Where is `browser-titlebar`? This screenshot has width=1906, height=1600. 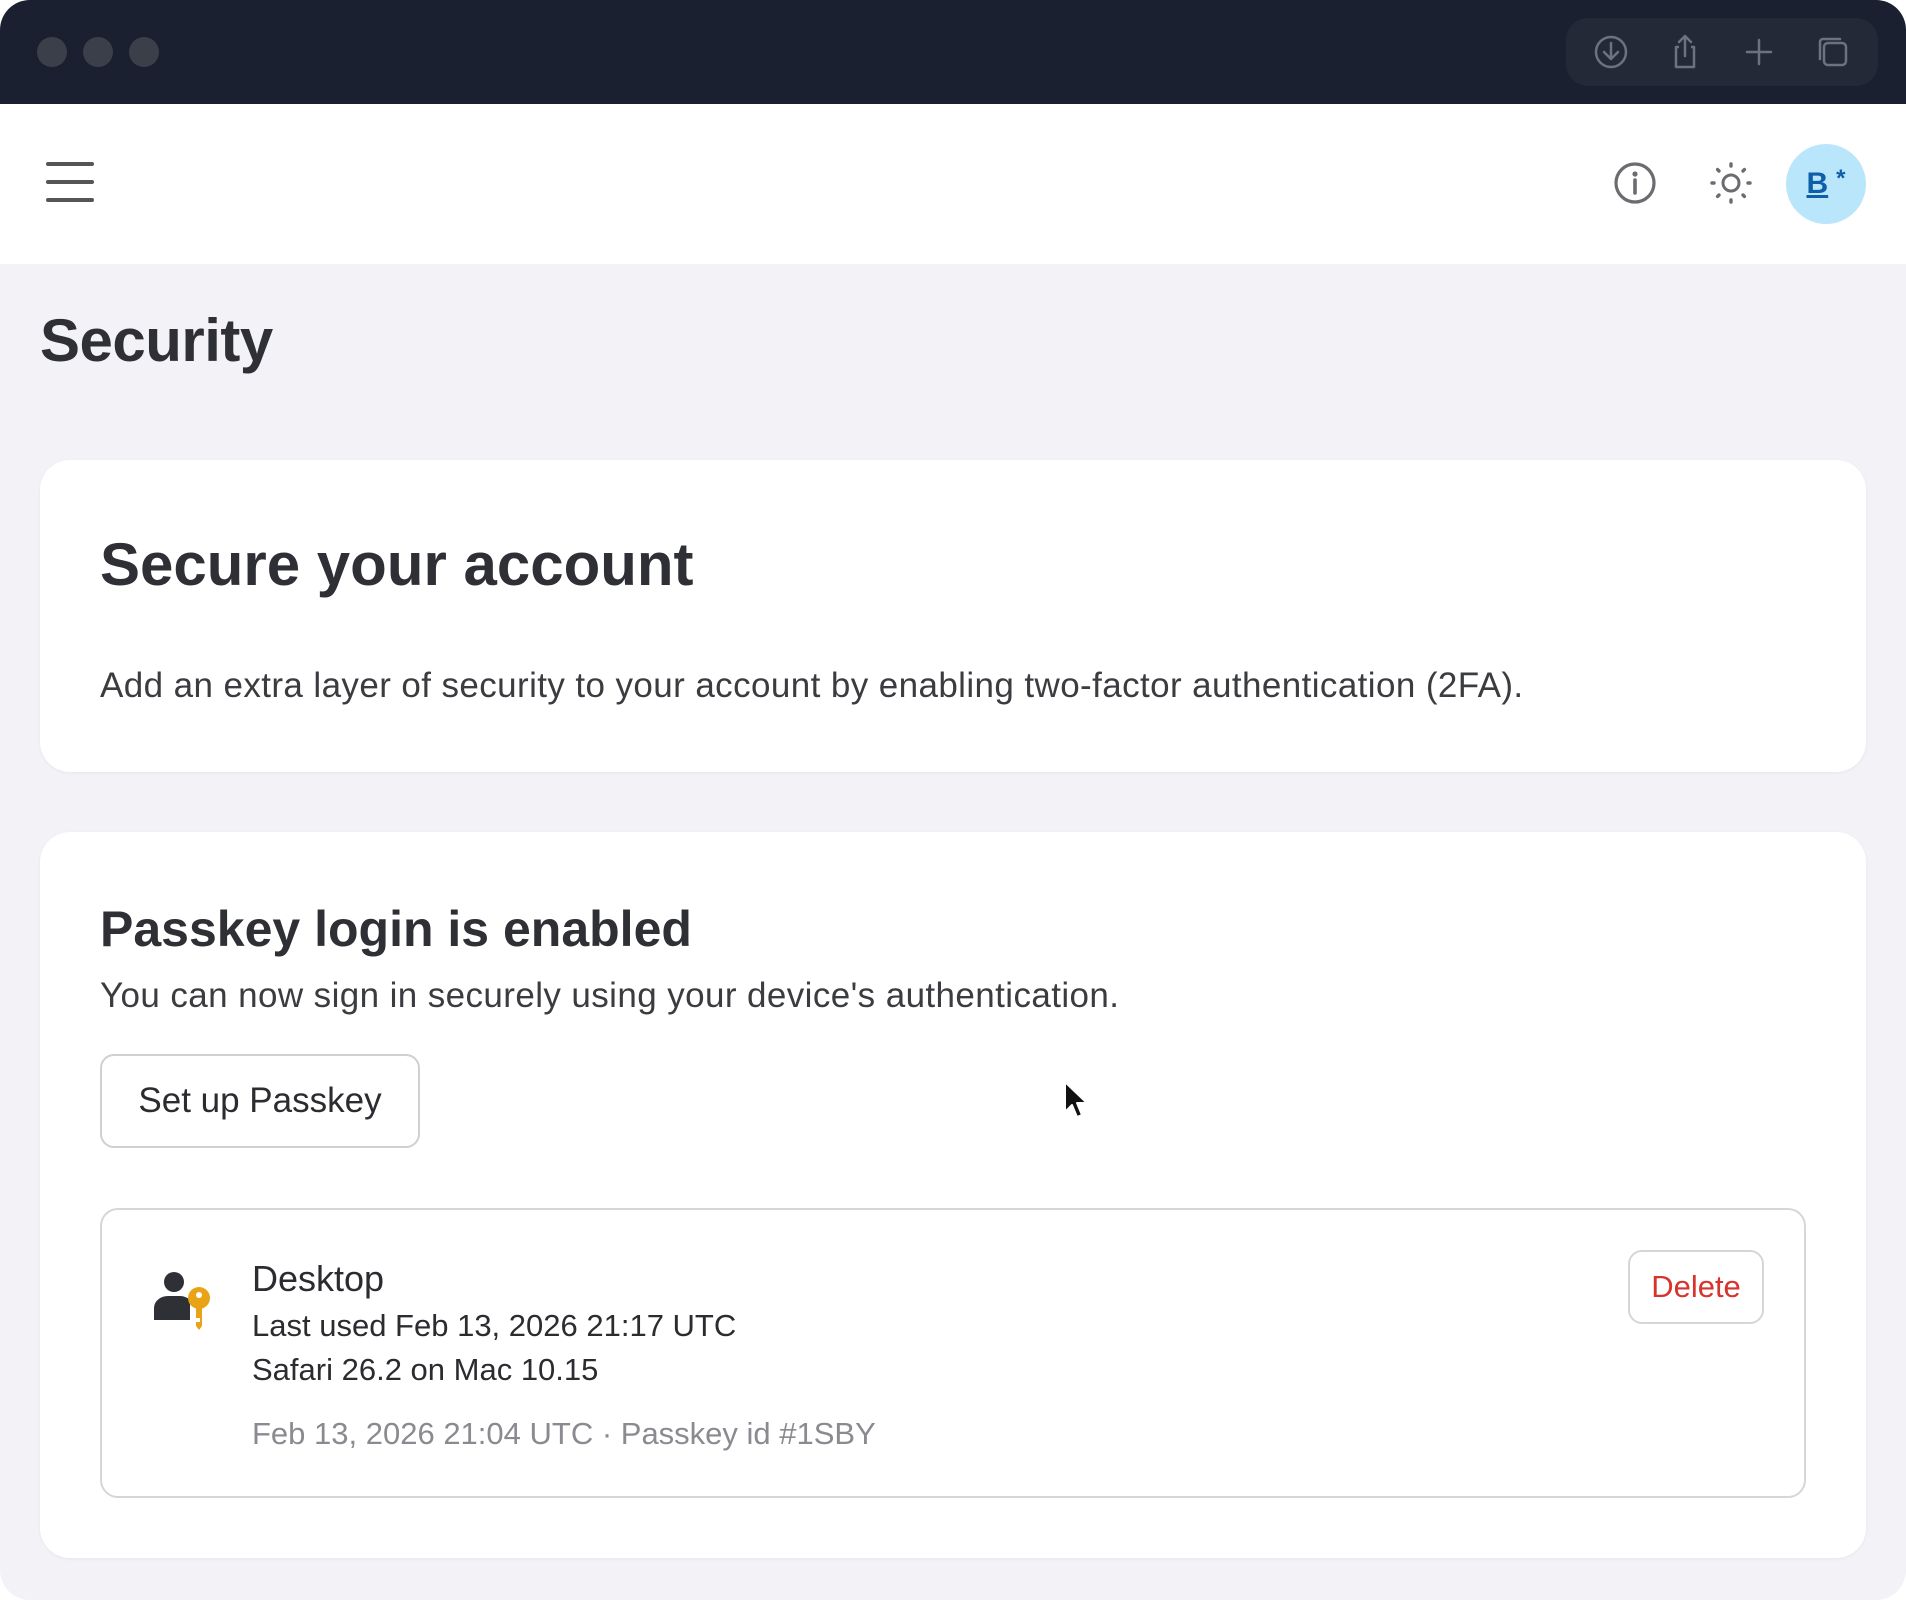 browser-titlebar is located at coordinates (953, 52).